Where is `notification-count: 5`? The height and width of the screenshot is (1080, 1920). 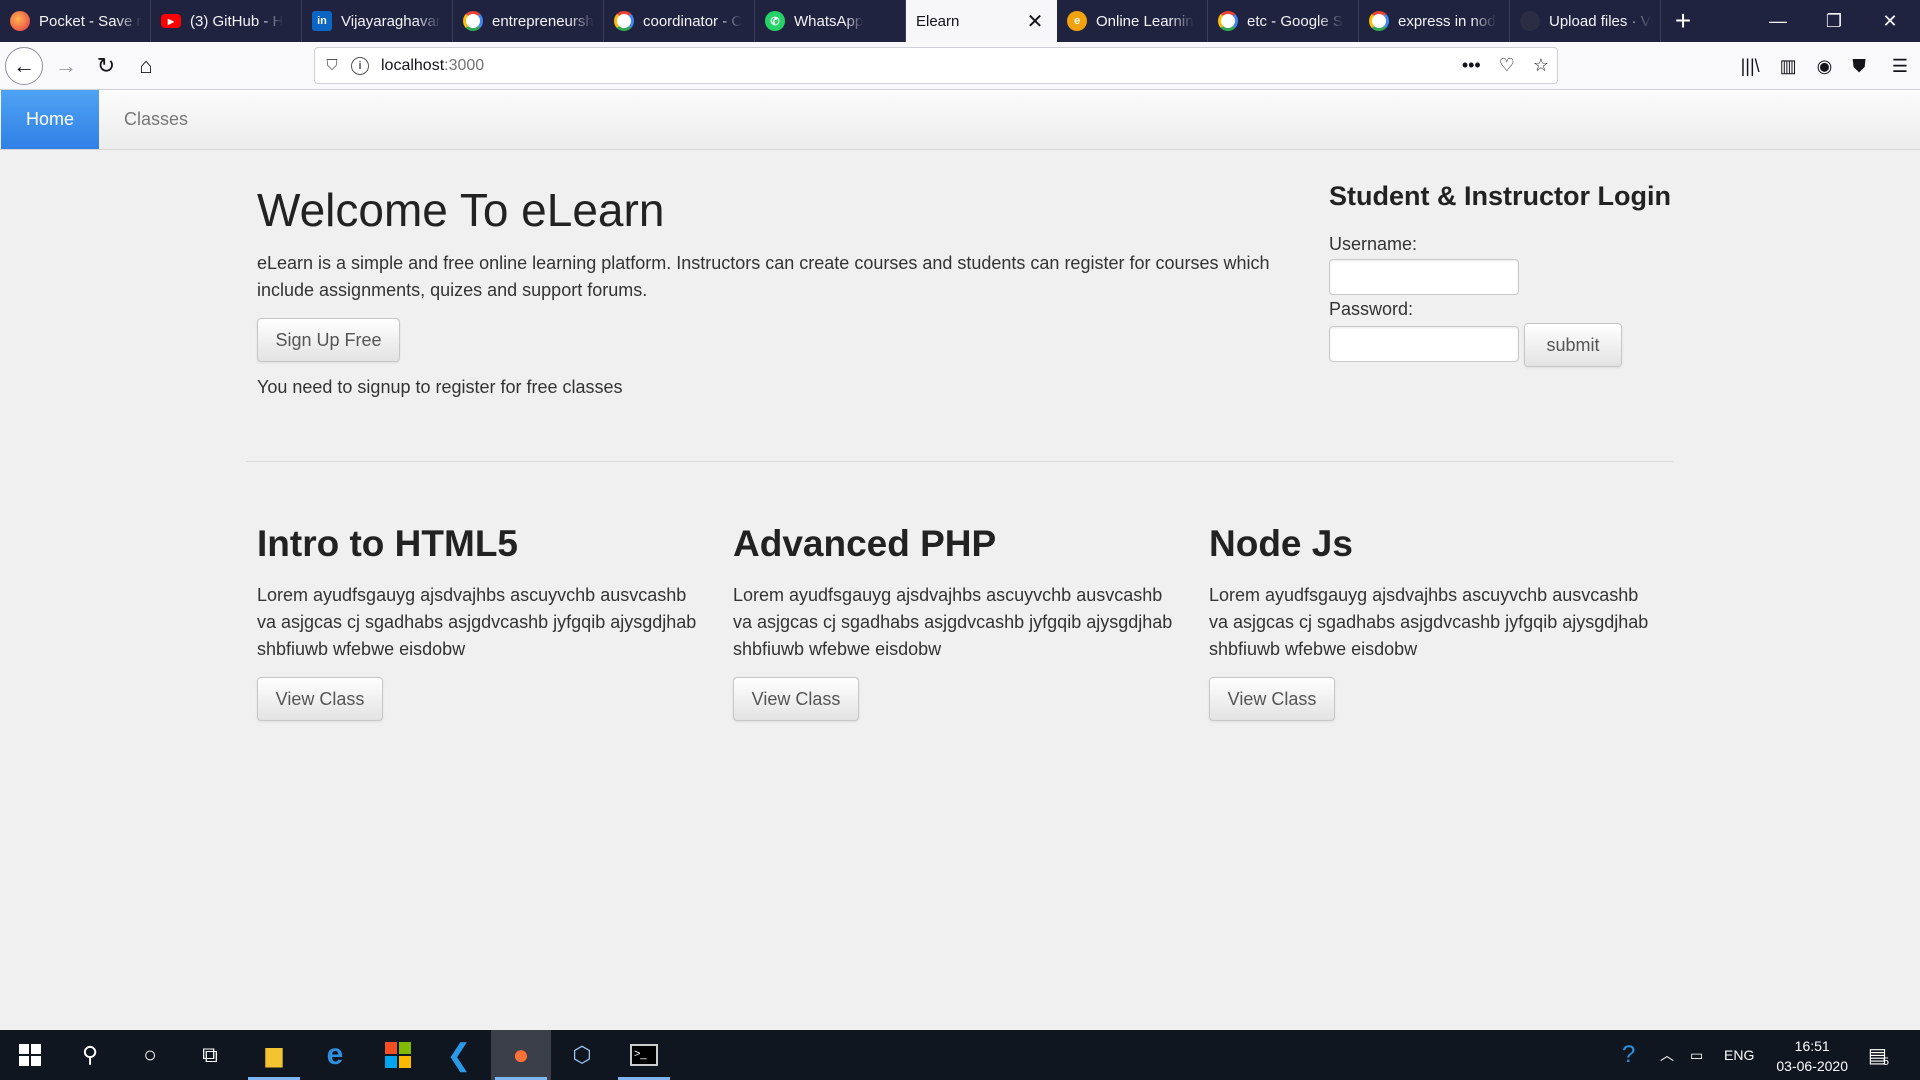 notification-count: 5 is located at coordinates (1886, 1062).